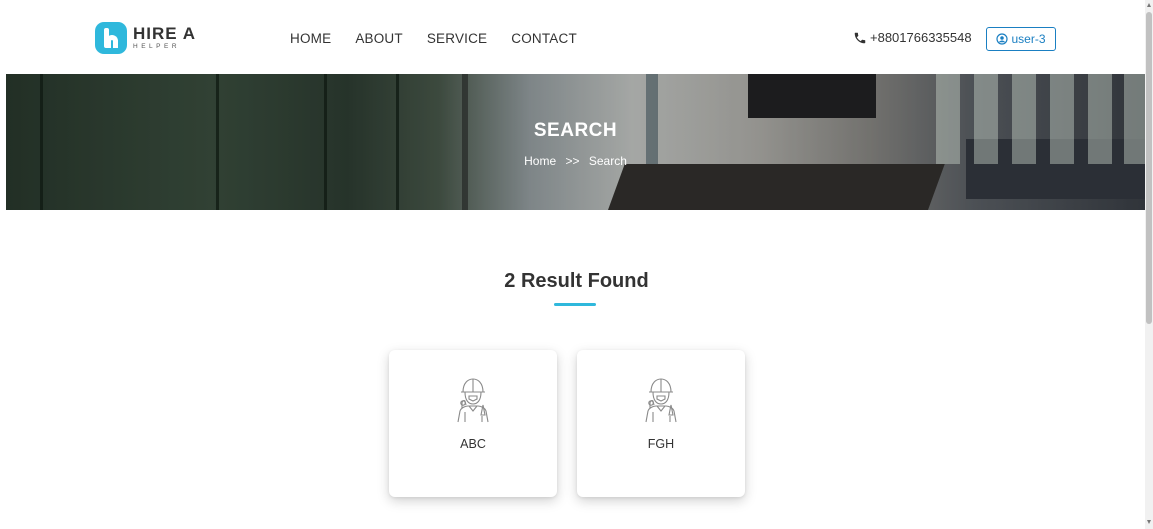  What do you see at coordinates (1028, 39) in the screenshot?
I see `user-button-label: user-3` at bounding box center [1028, 39].